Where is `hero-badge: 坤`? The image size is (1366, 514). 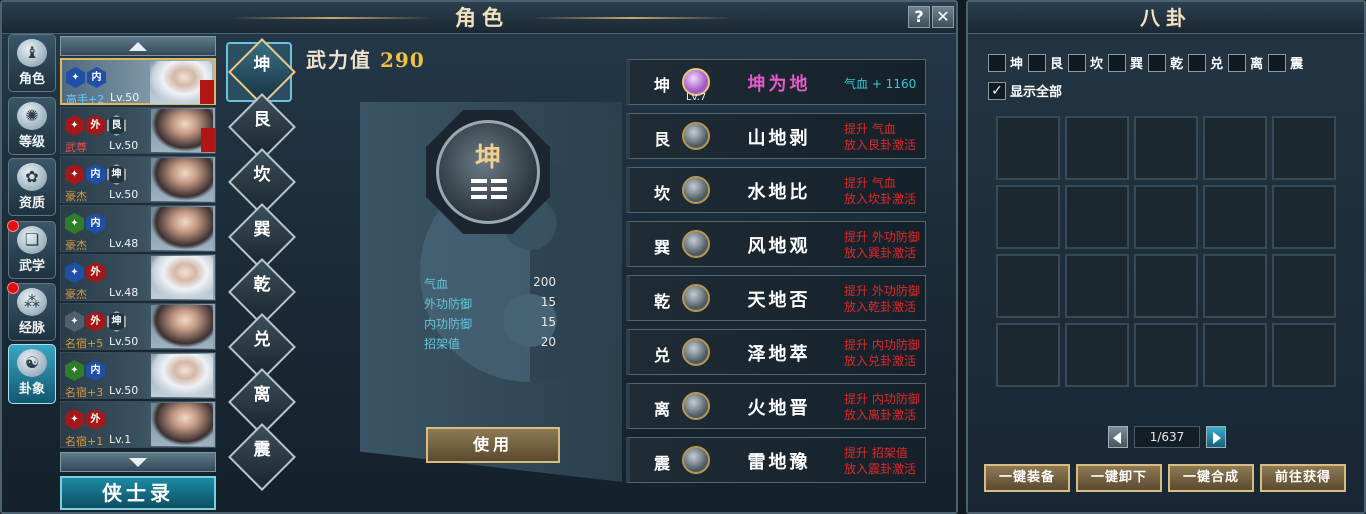 hero-badge: 坤 is located at coordinates (116, 321).